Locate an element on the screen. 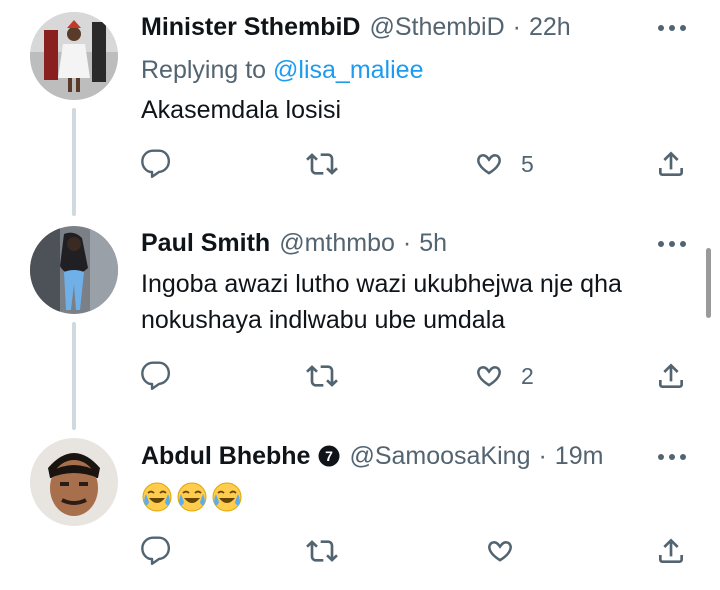  like-button: 5 is located at coordinates (503, 164).